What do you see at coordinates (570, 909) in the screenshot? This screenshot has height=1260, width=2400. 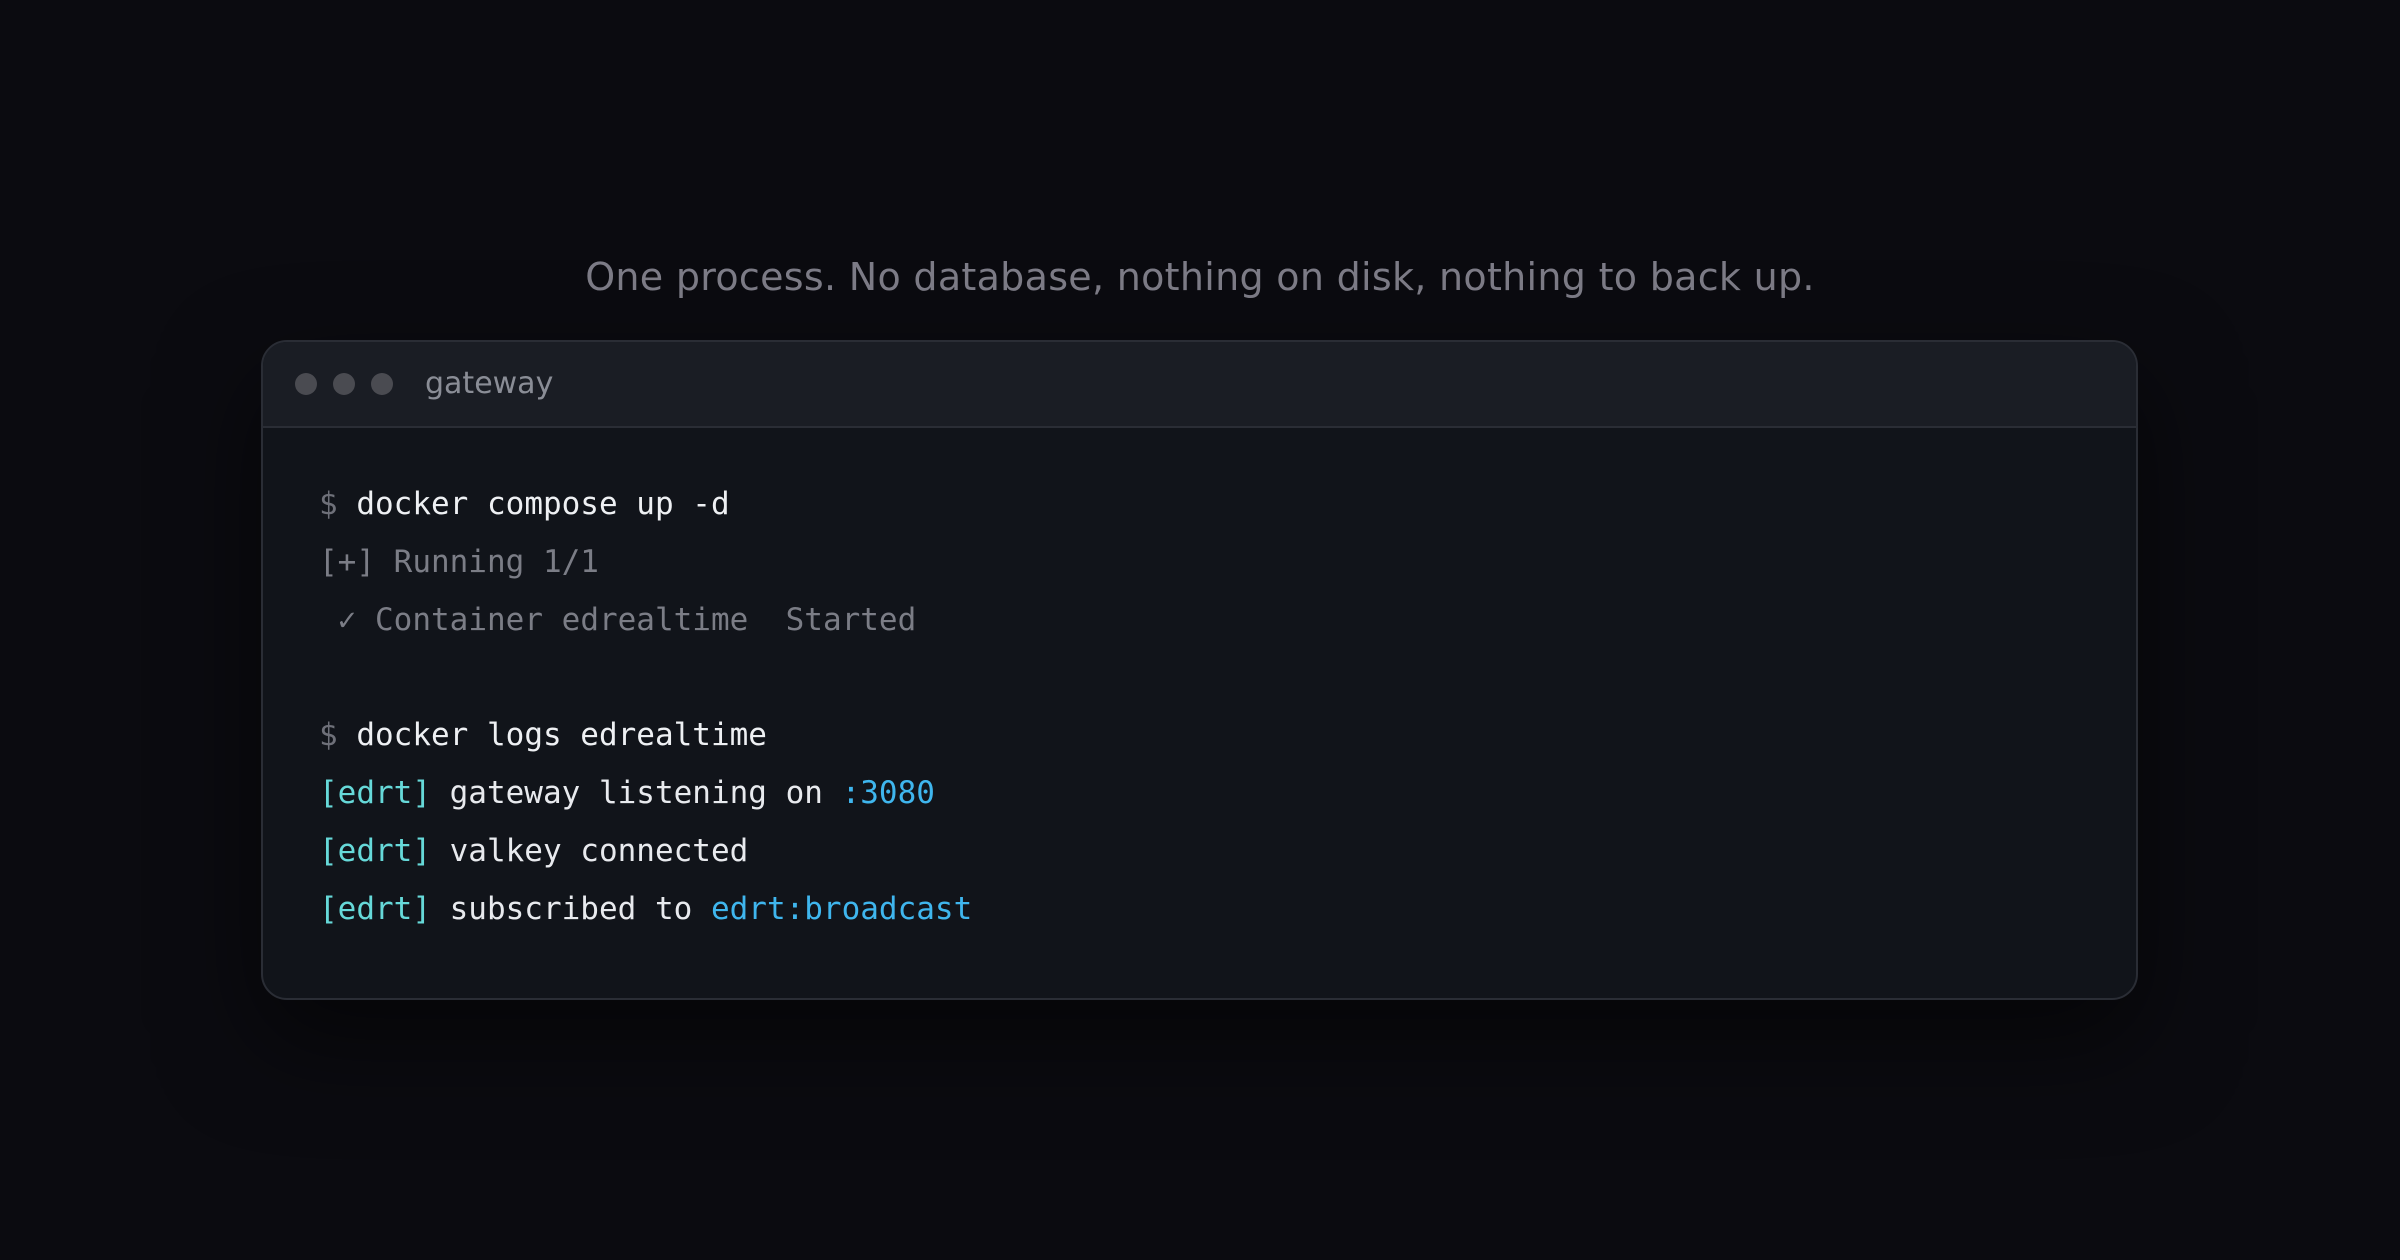 I see `log-text: subscribed to` at bounding box center [570, 909].